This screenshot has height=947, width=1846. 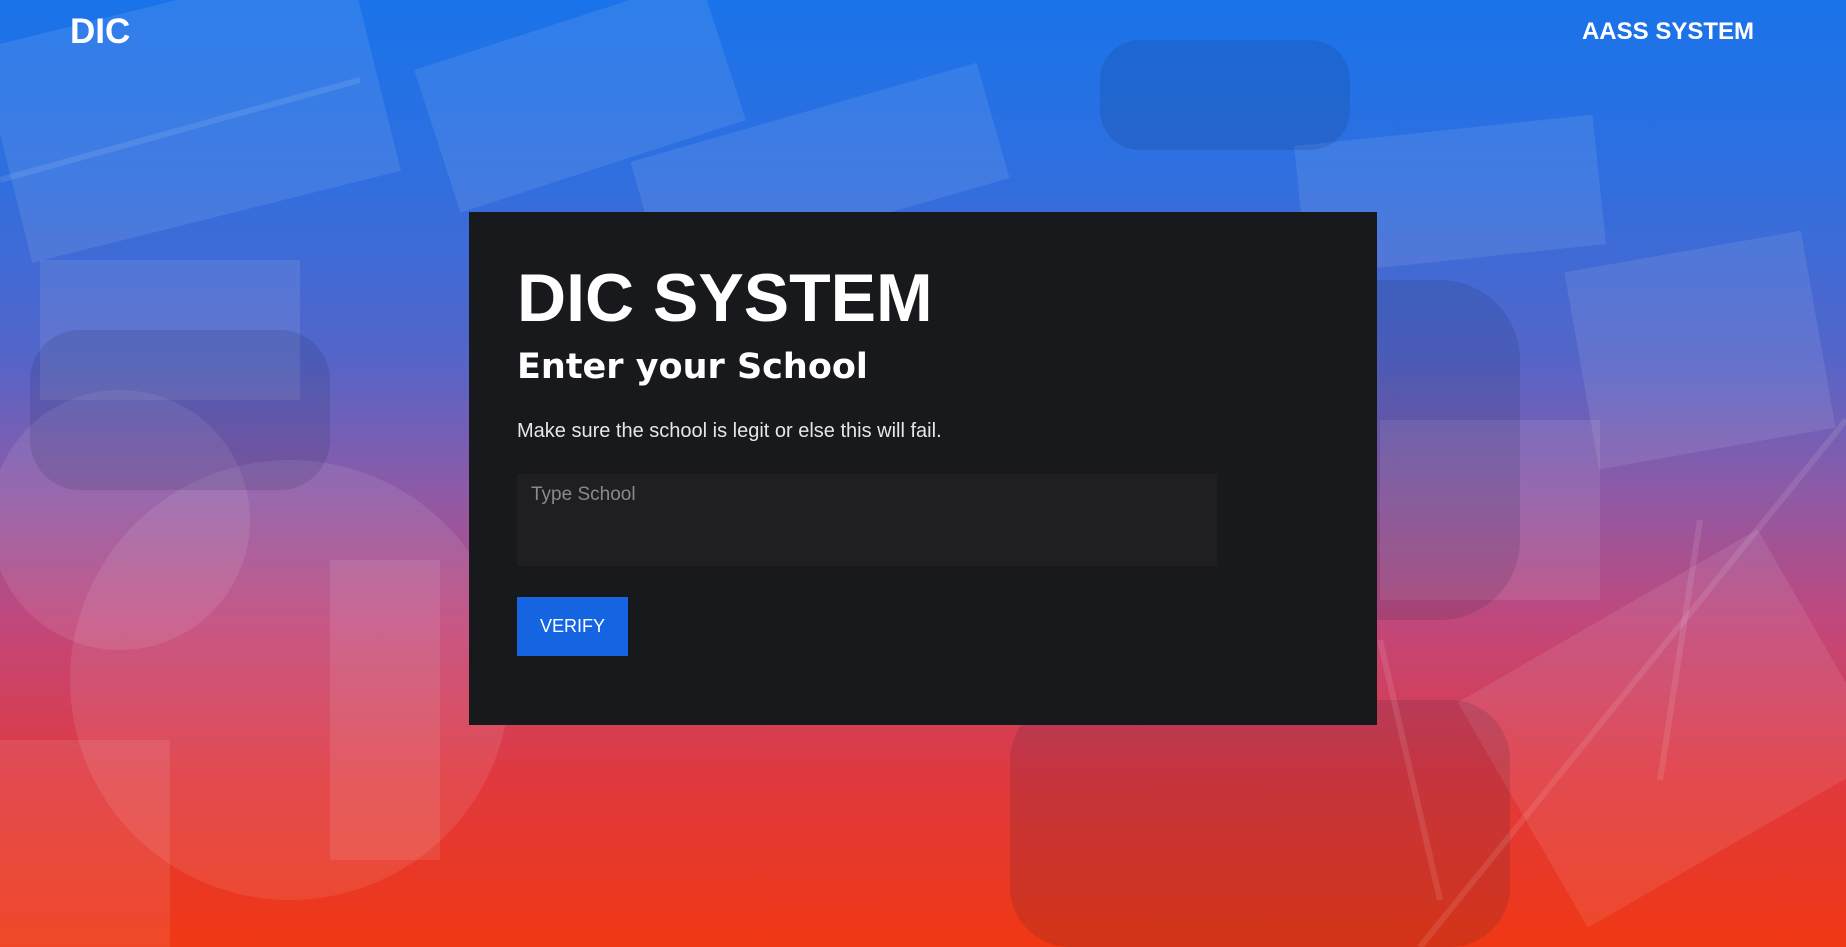 I want to click on school-input, so click(x=867, y=520).